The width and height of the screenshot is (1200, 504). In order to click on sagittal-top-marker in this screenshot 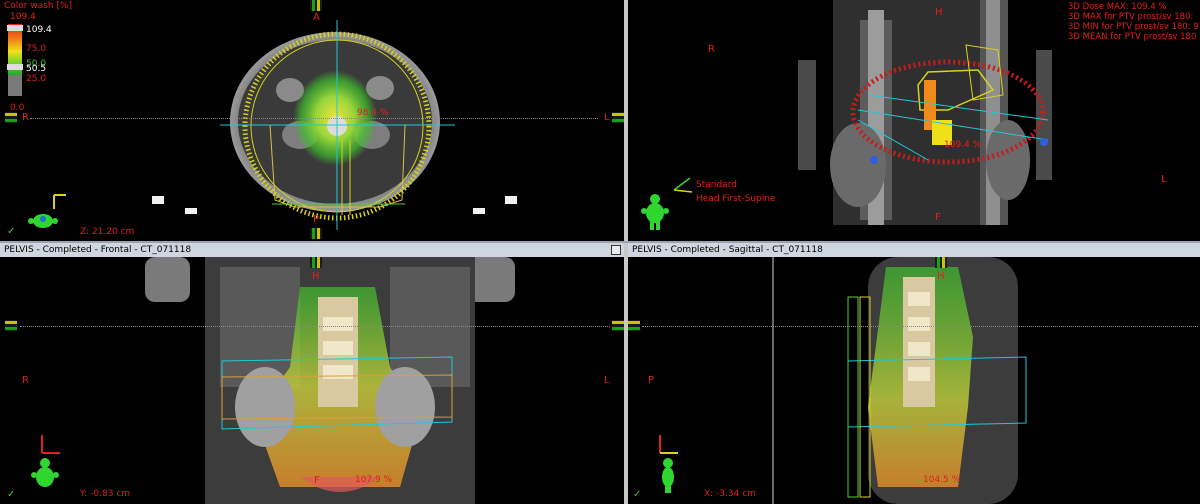, I will do `click(941, 262)`.